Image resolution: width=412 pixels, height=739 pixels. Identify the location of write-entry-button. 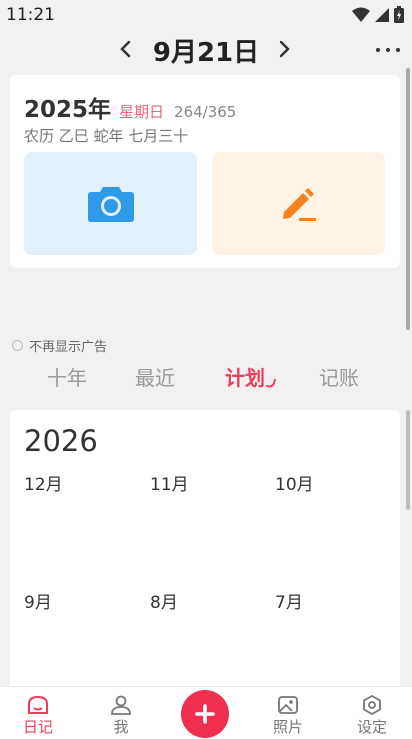
(298, 203).